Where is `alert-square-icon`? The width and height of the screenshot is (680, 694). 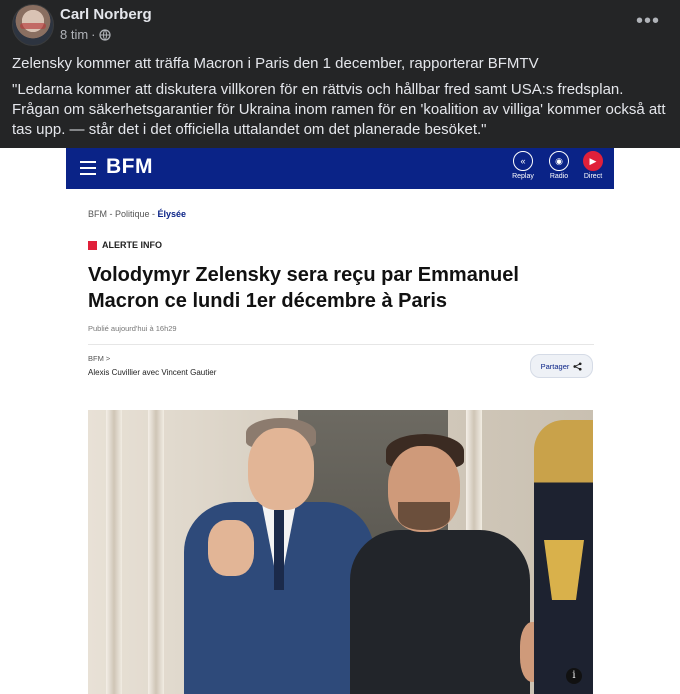 alert-square-icon is located at coordinates (92, 245).